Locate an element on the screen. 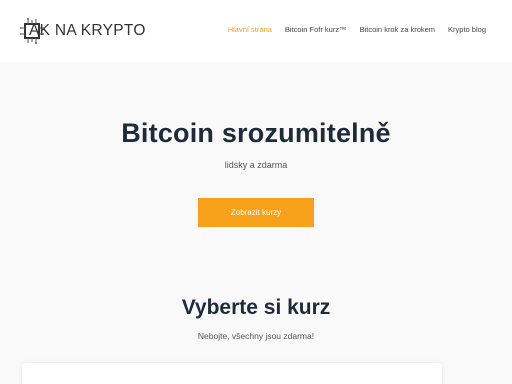 The image size is (512, 384). courses-section-subtitle: Nebojte, všechny jsou zdarma! is located at coordinates (256, 336).